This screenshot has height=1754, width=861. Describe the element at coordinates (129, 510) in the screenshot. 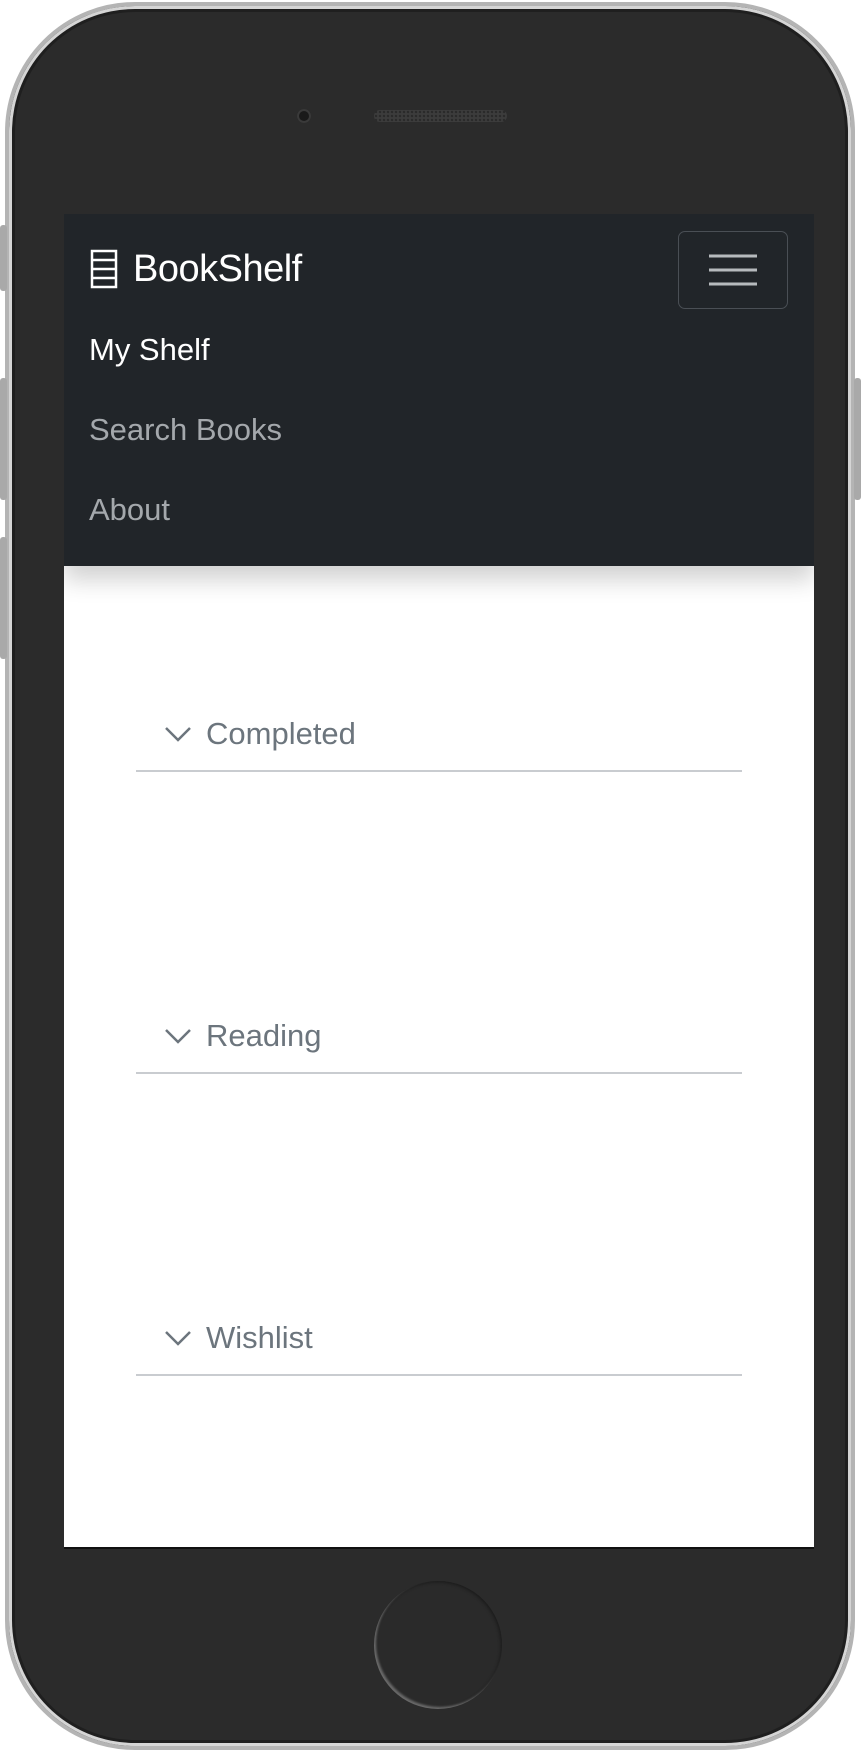

I see `nav-item-about: About` at that location.